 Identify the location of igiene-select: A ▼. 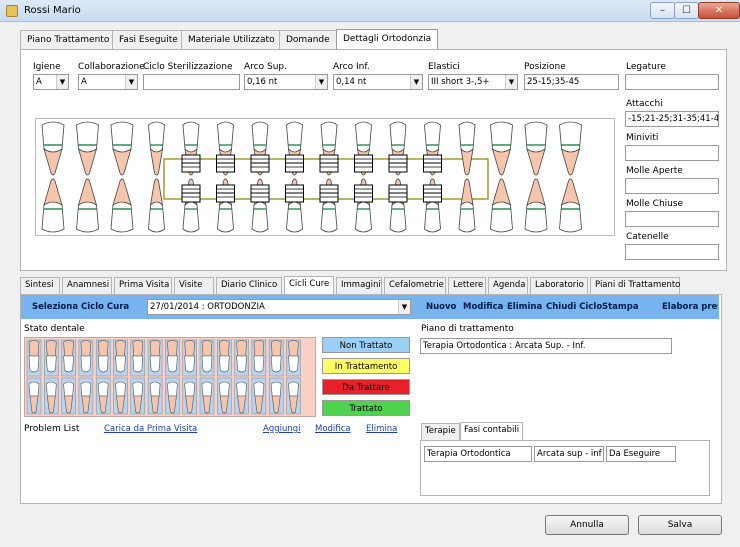
(51, 82).